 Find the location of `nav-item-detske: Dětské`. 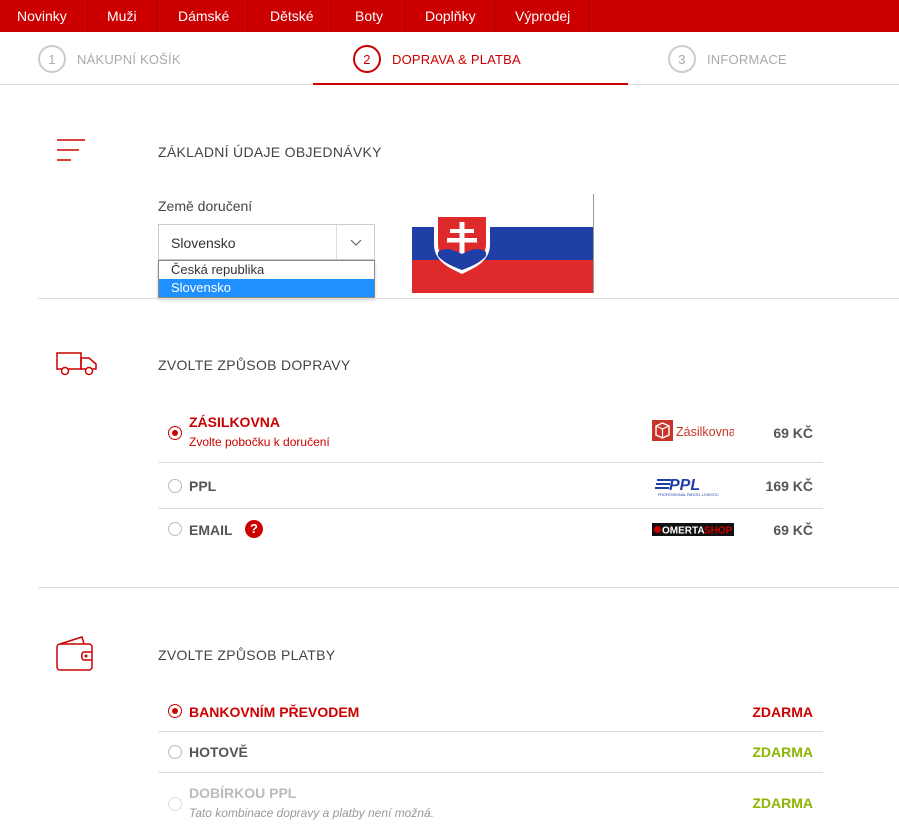

nav-item-detske: Dětské is located at coordinates (290, 16).